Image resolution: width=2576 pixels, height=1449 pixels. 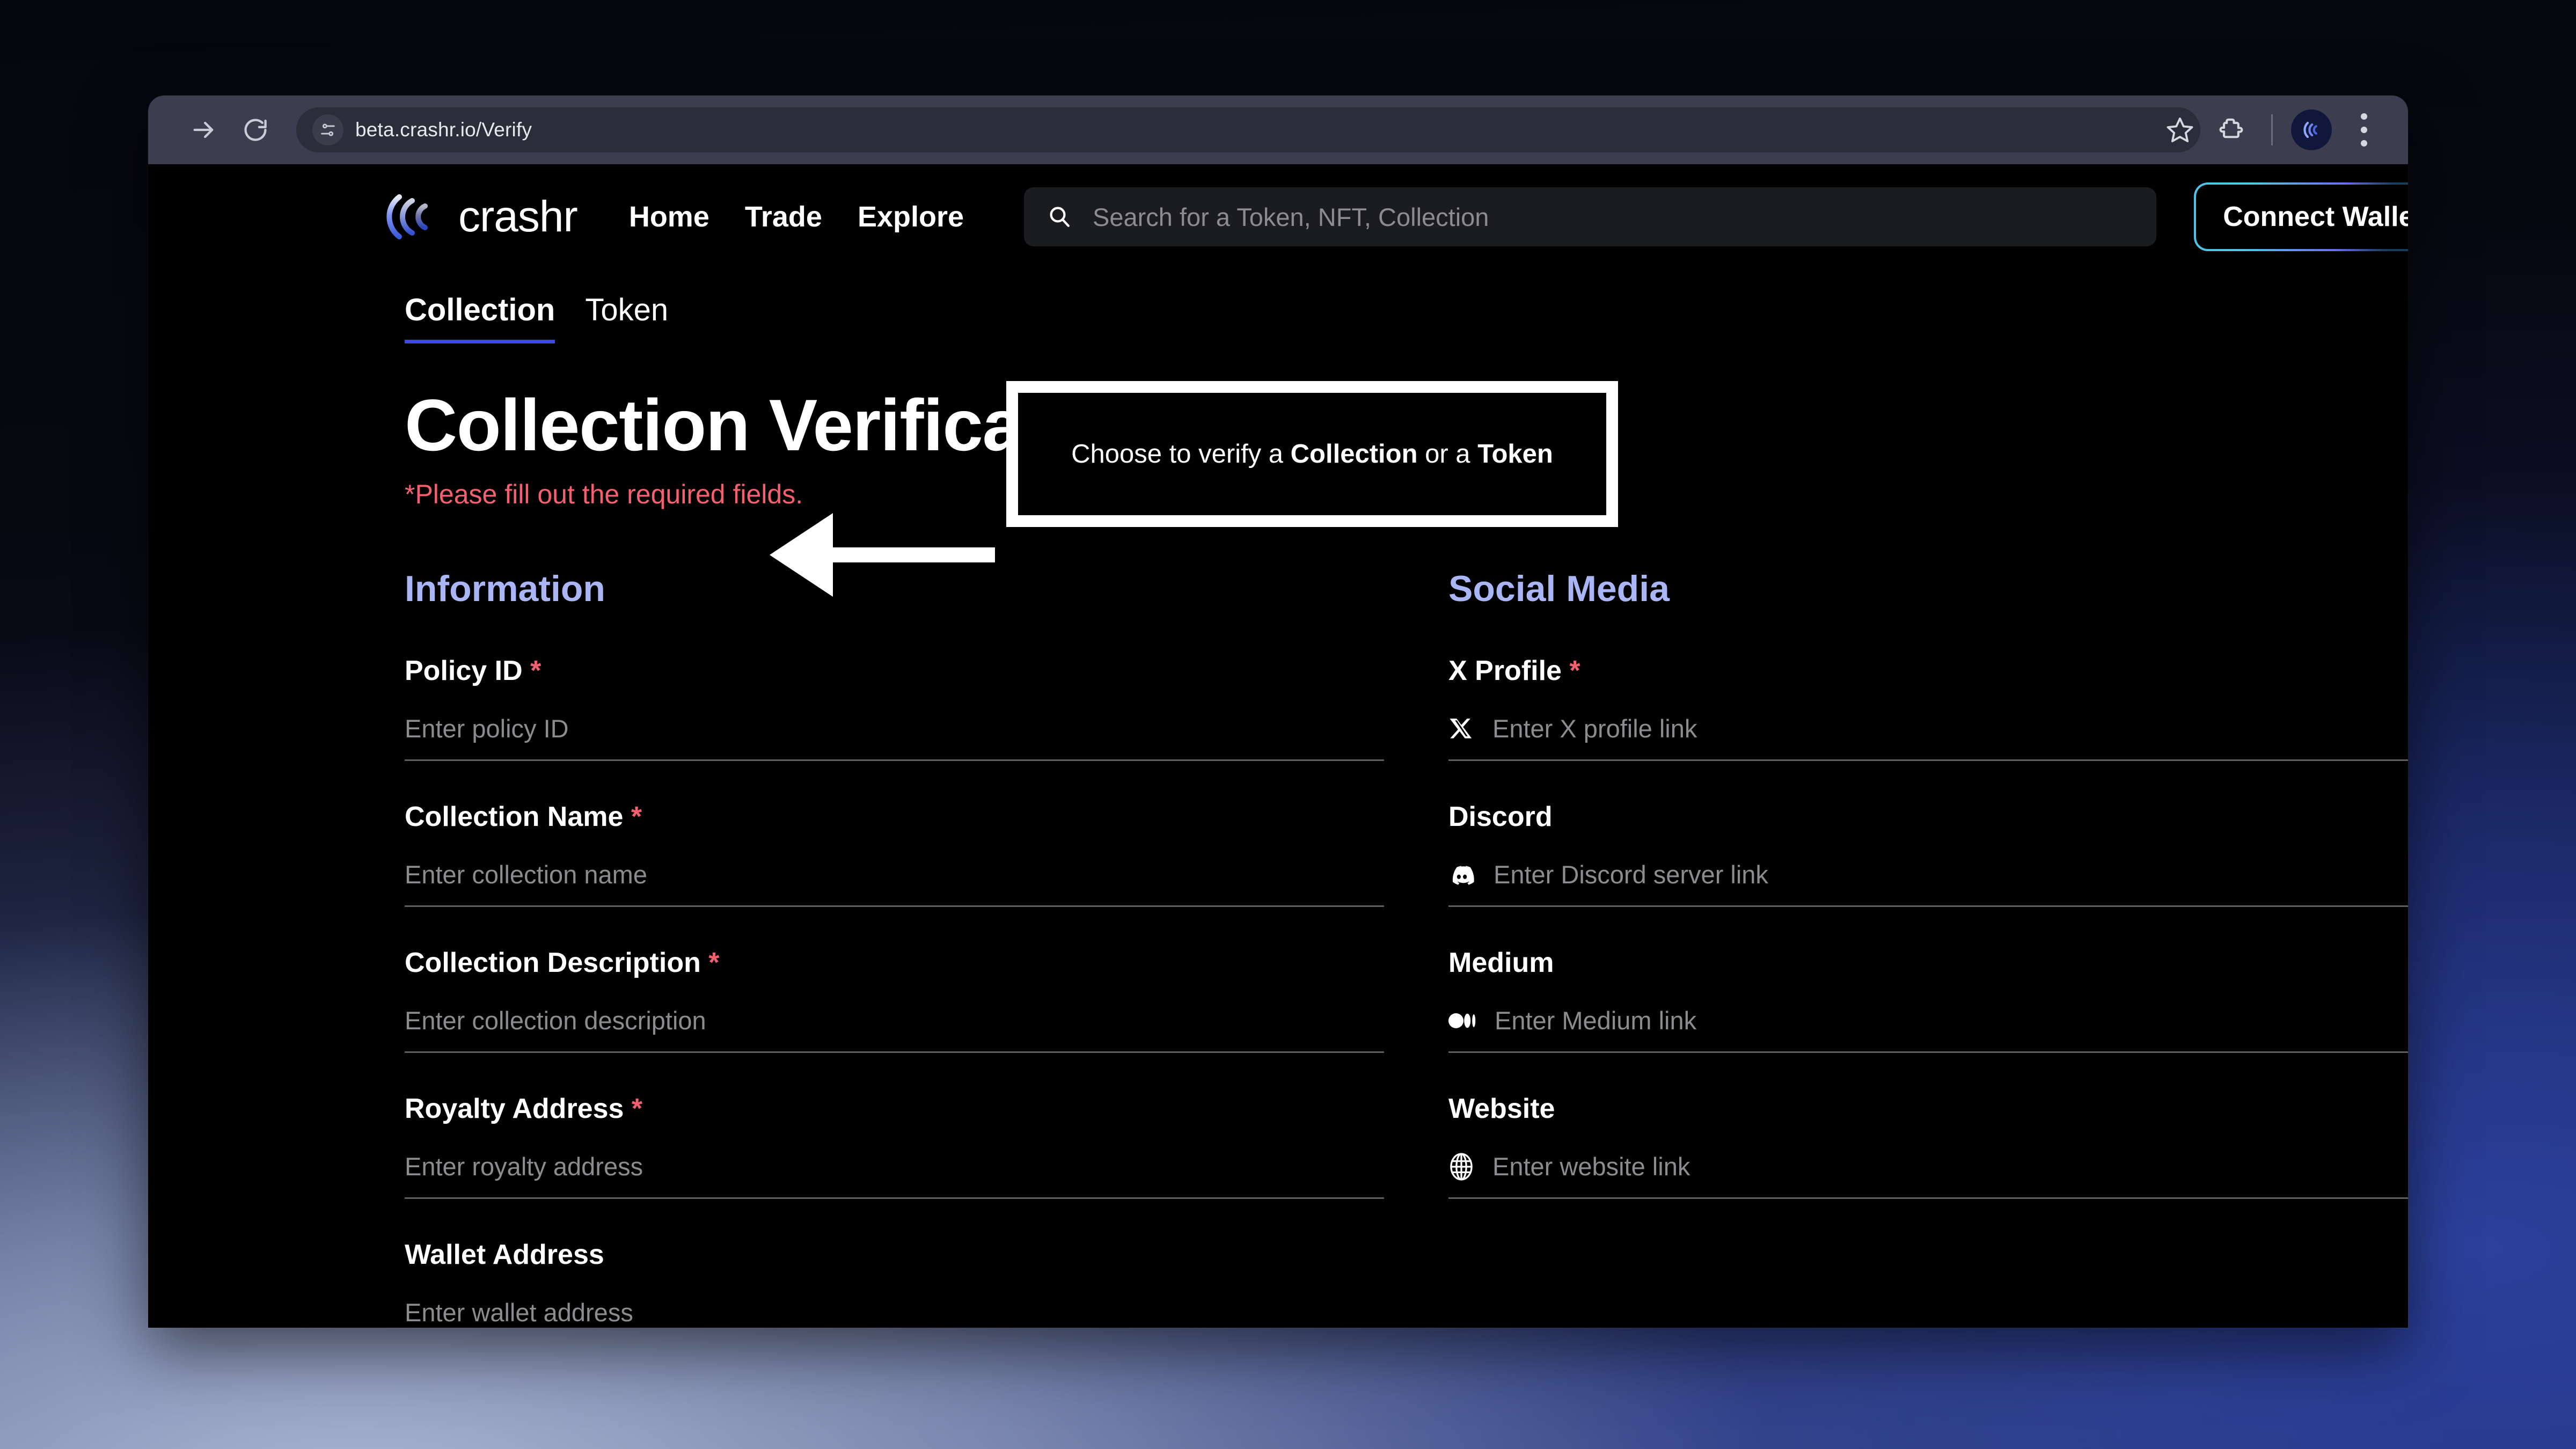 What do you see at coordinates (1594, 728) in the screenshot?
I see `field-placeholder: Enter X profile link` at bounding box center [1594, 728].